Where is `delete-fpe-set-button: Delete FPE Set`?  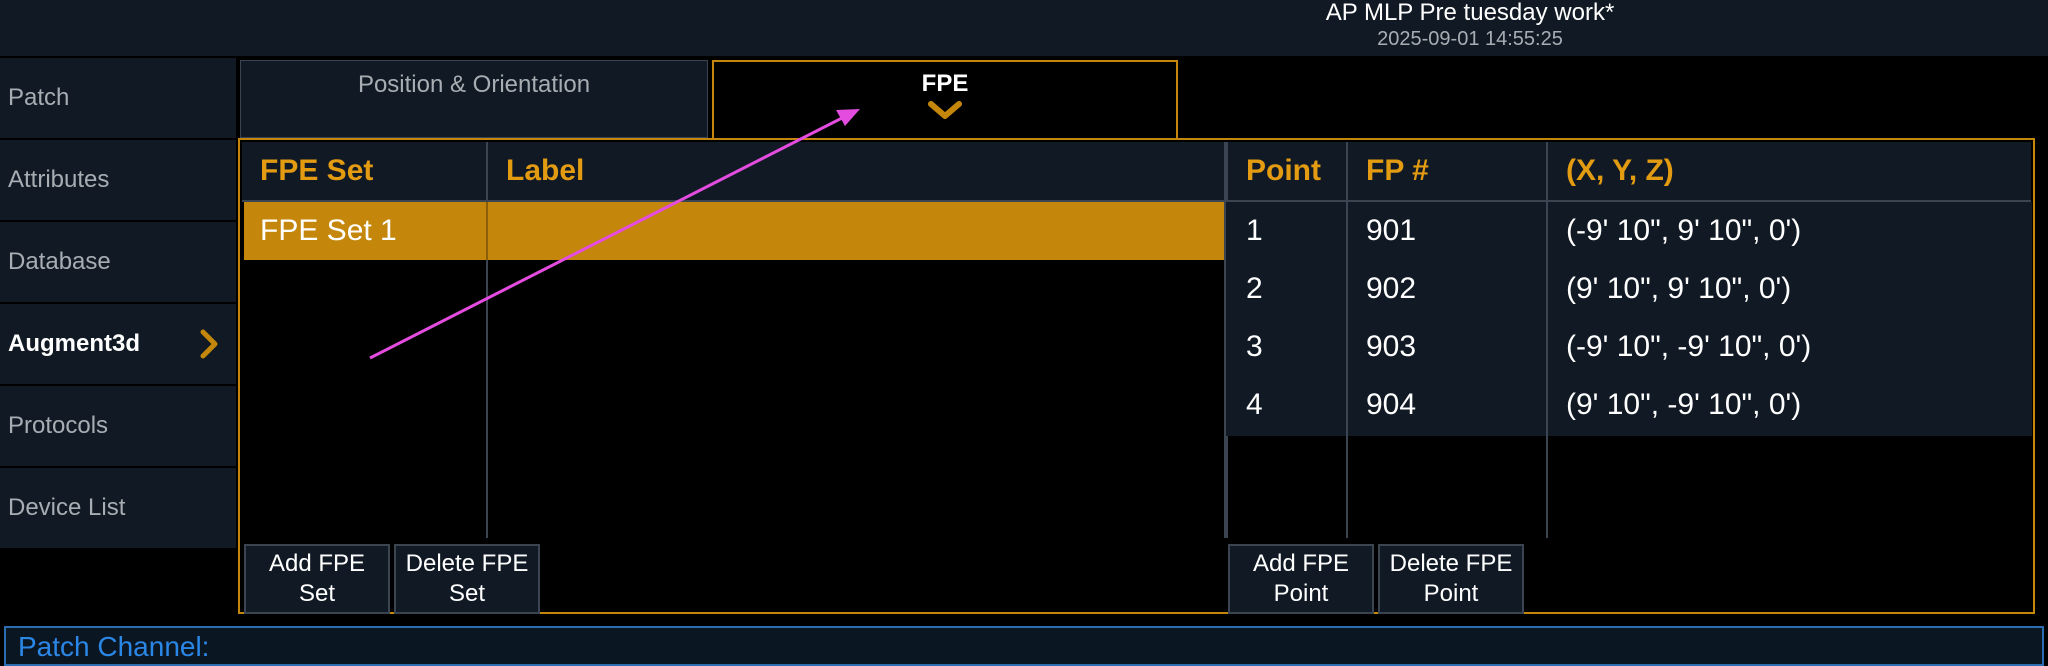
delete-fpe-set-button: Delete FPE Set is located at coordinates (467, 579).